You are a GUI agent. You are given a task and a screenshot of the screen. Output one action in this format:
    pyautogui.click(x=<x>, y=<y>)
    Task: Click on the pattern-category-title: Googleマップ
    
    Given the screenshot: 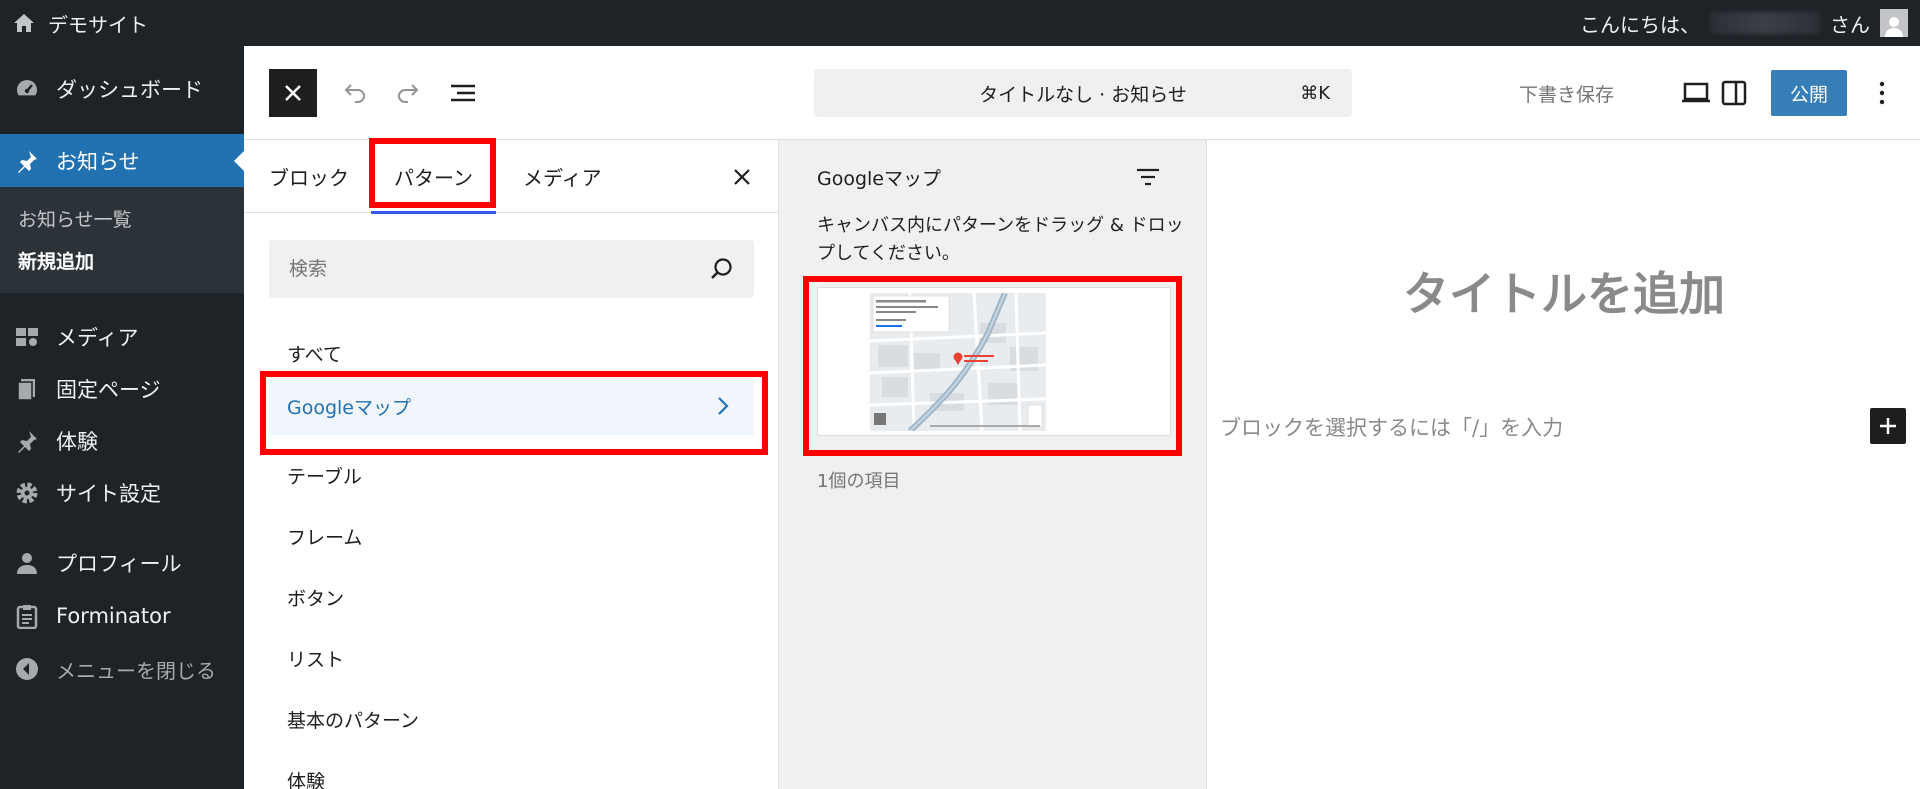 What is the action you would take?
    pyautogui.click(x=879, y=179)
    